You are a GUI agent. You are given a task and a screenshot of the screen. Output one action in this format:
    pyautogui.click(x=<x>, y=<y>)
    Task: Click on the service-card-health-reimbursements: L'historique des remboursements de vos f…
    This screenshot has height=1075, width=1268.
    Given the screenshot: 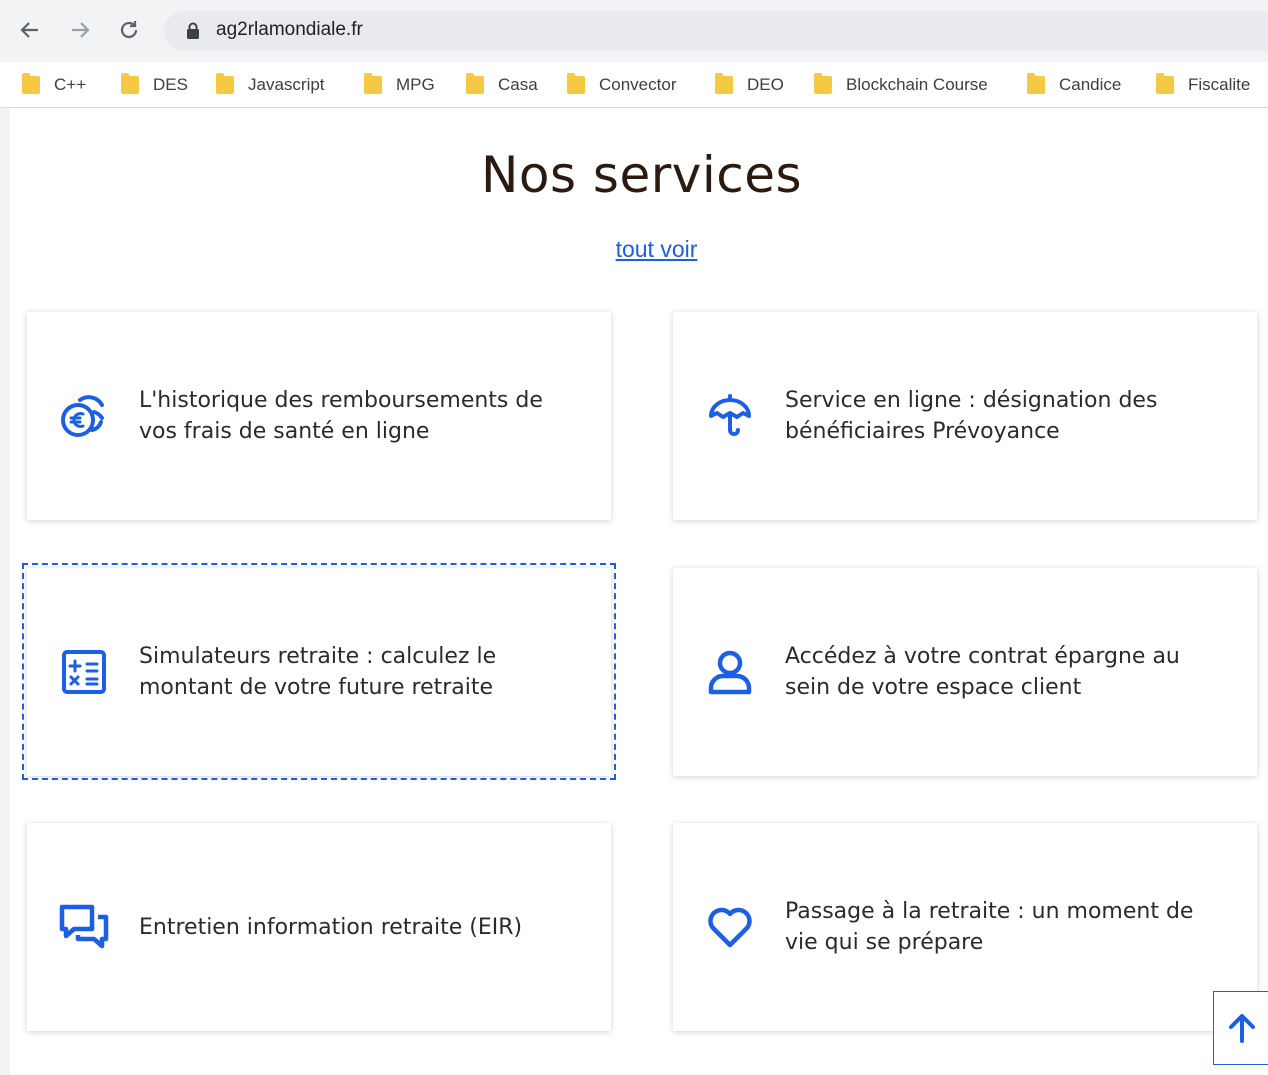 What is the action you would take?
    pyautogui.click(x=319, y=416)
    